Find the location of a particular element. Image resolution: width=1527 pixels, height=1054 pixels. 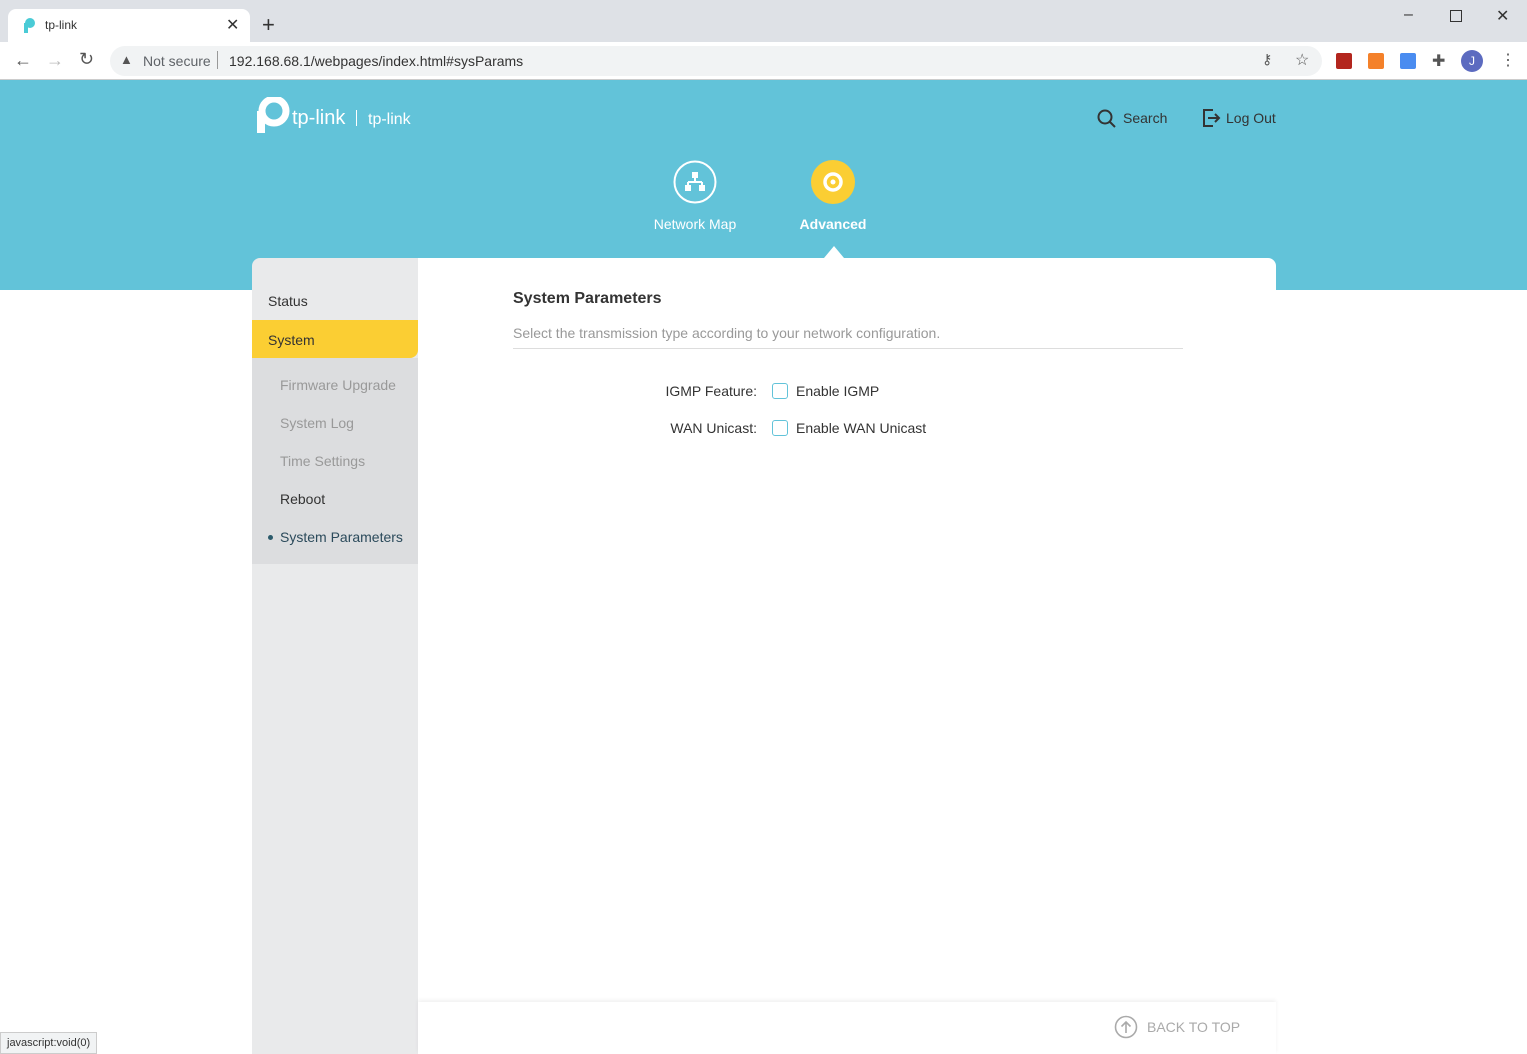

back-icon: ← is located at coordinates (23, 60).